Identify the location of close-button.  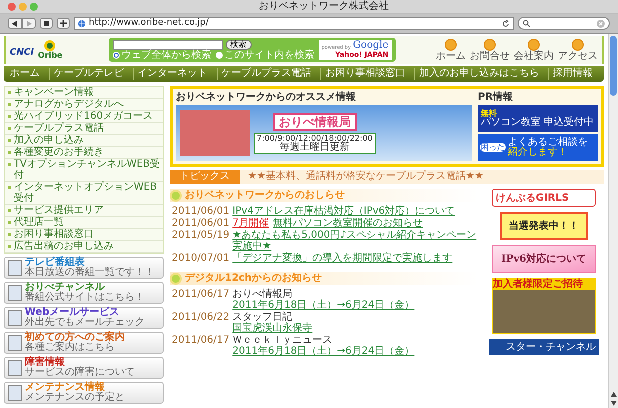
(12, 6).